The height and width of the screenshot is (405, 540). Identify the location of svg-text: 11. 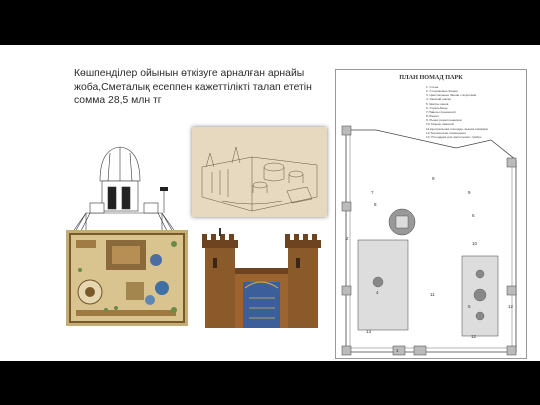
(432, 294).